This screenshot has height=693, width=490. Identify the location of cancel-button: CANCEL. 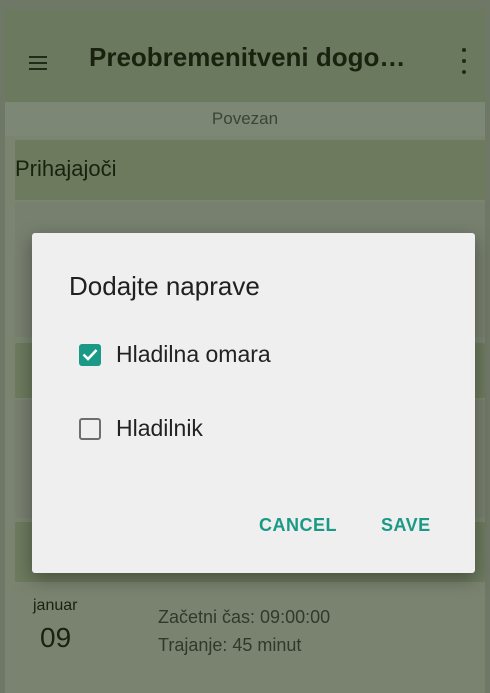
(298, 525).